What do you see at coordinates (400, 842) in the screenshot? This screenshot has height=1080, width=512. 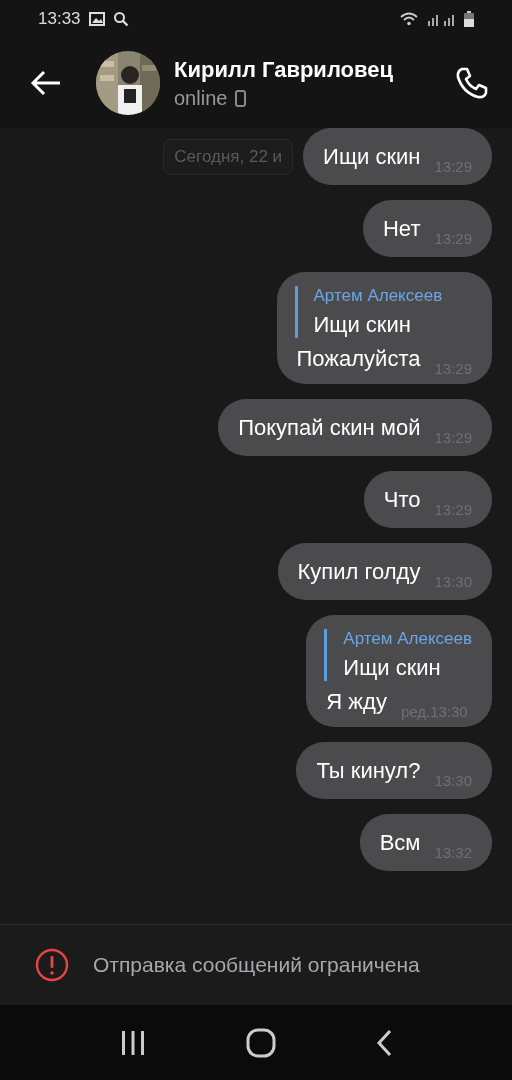 I see `message-text: Всм` at bounding box center [400, 842].